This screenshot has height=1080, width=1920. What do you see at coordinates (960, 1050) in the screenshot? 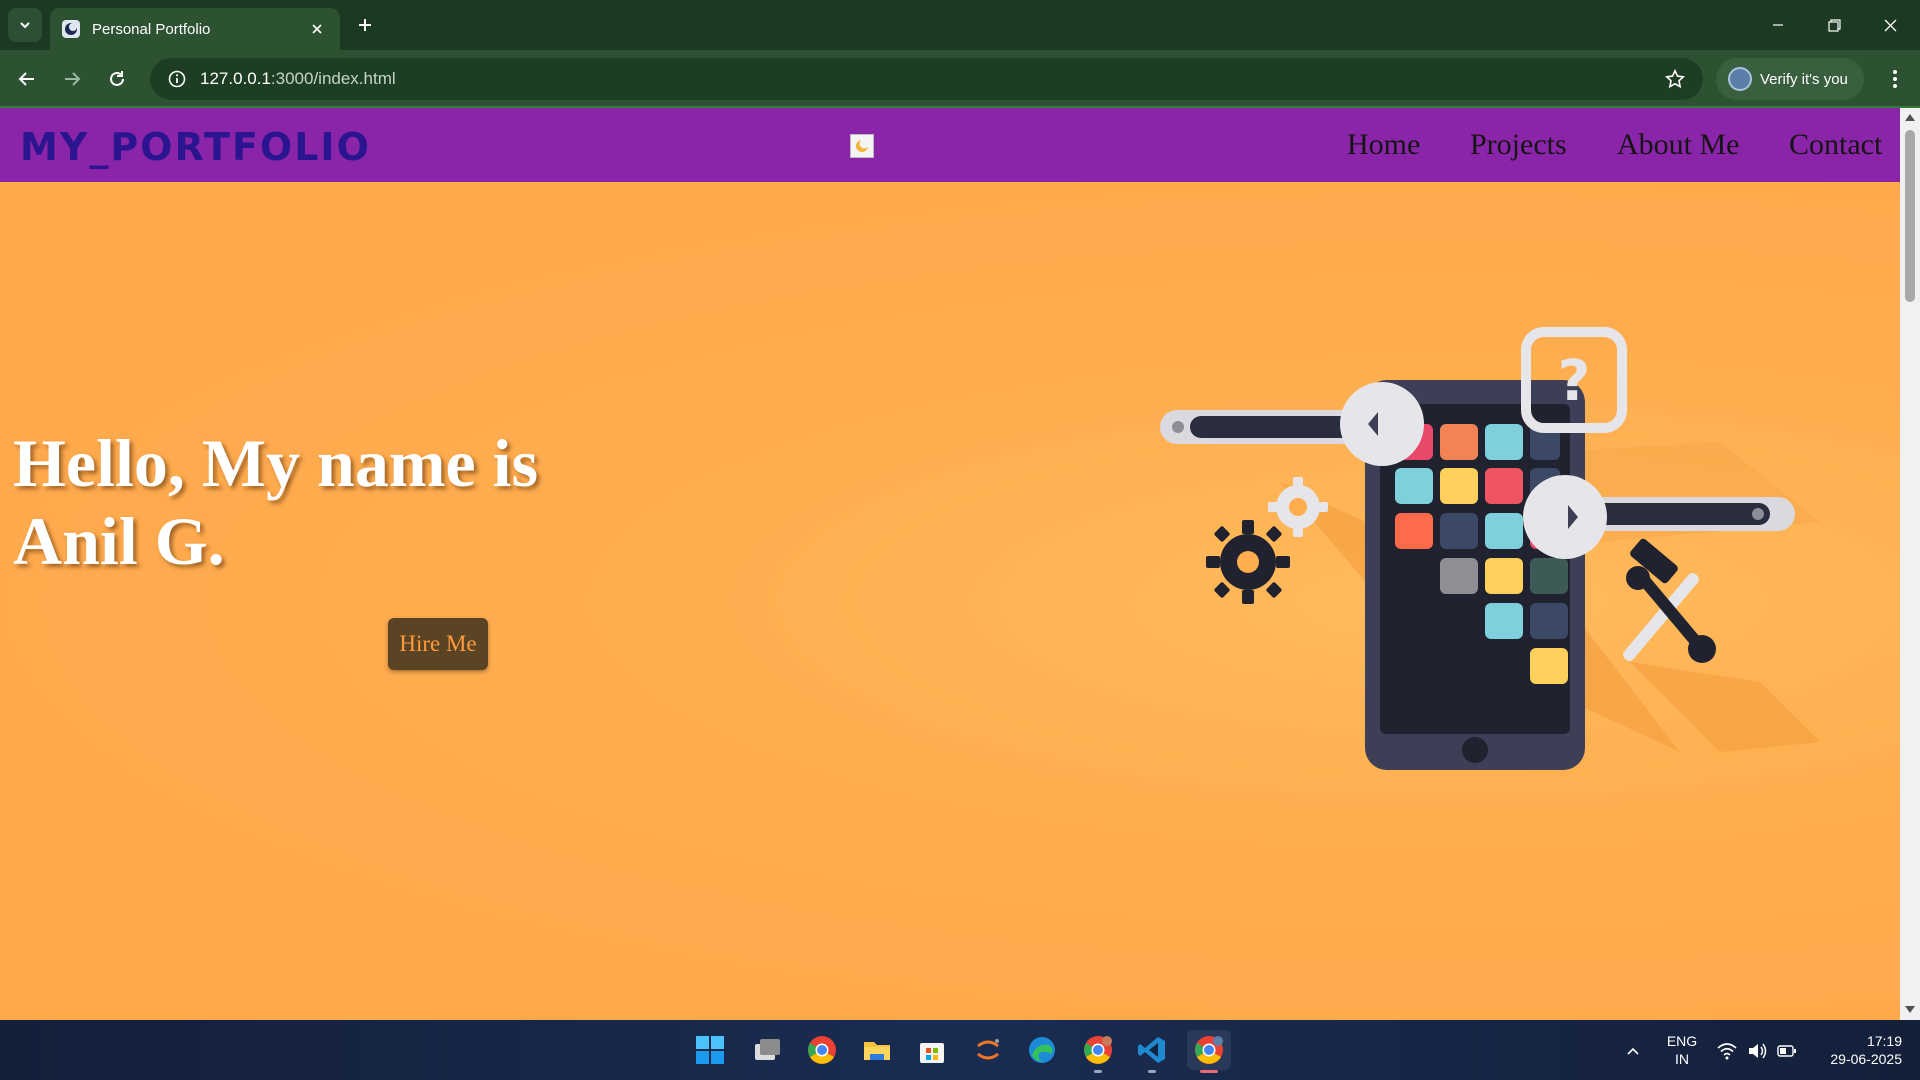
I see `windows-taskbar: ENG IN 17:19 29-06-2025` at bounding box center [960, 1050].